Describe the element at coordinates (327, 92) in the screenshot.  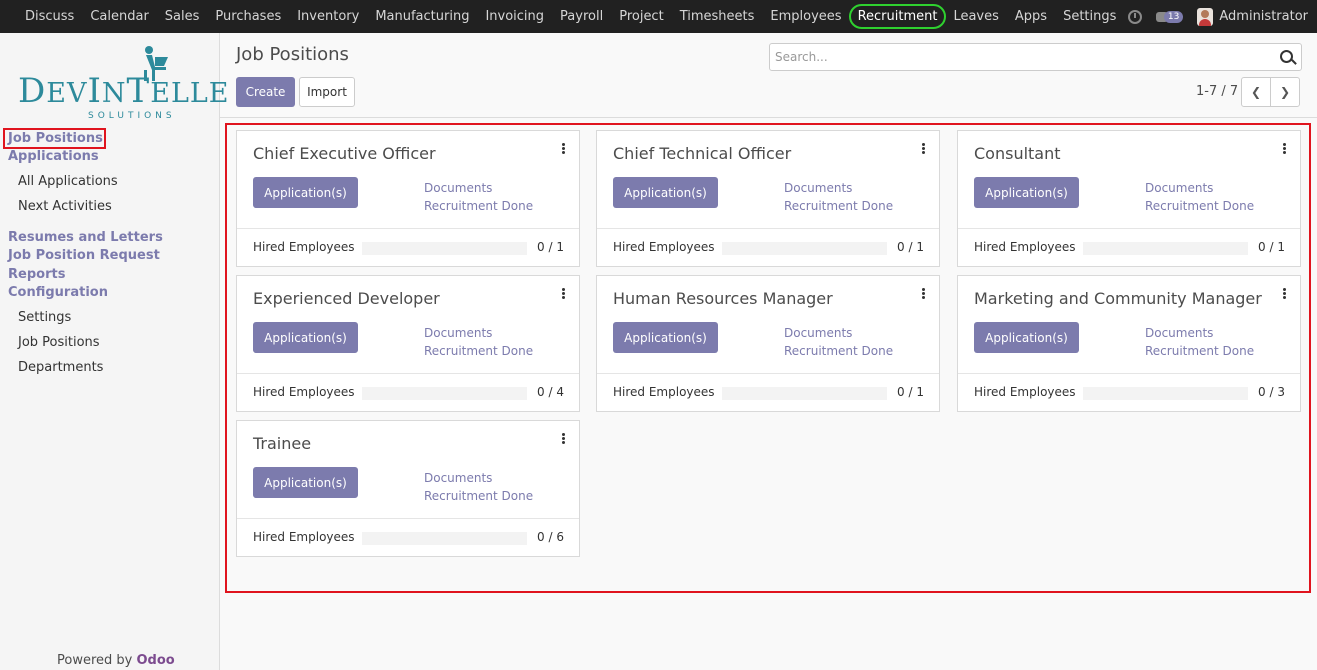
I see `import-button: Import` at that location.